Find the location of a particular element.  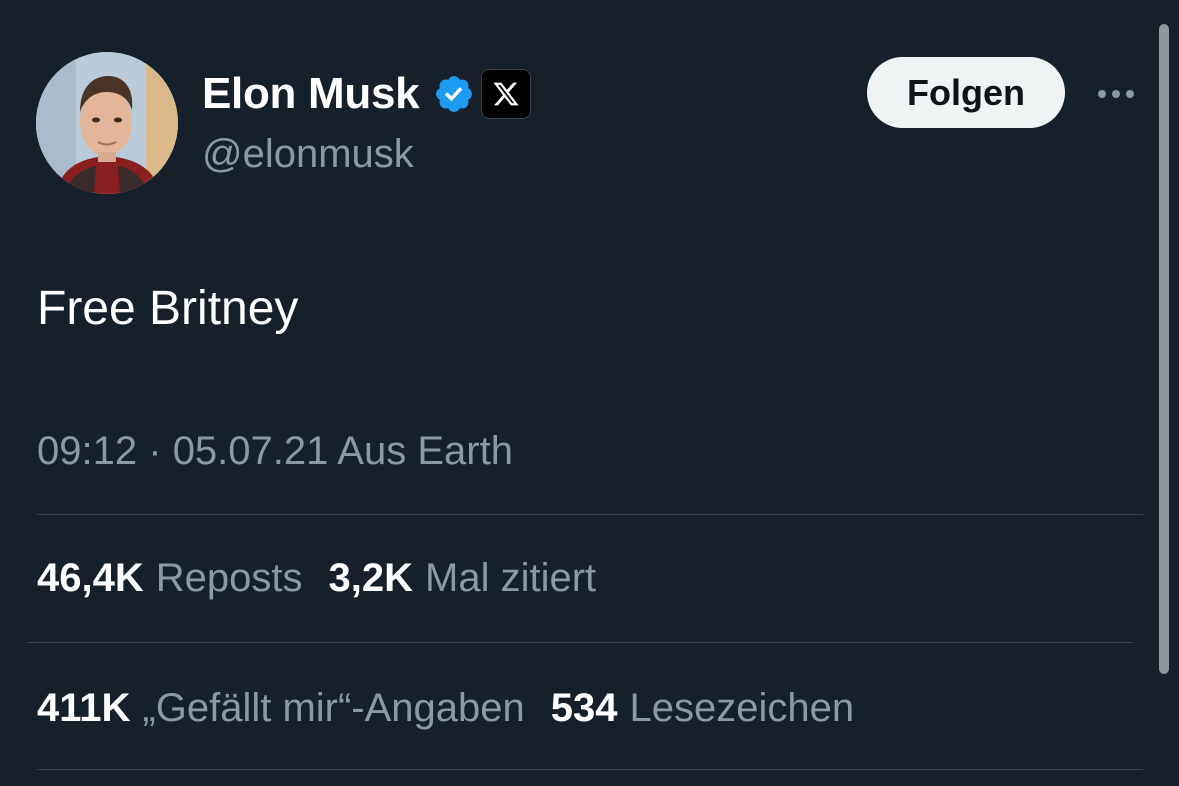

author-name-row: Elon Musk is located at coordinates (367, 94).